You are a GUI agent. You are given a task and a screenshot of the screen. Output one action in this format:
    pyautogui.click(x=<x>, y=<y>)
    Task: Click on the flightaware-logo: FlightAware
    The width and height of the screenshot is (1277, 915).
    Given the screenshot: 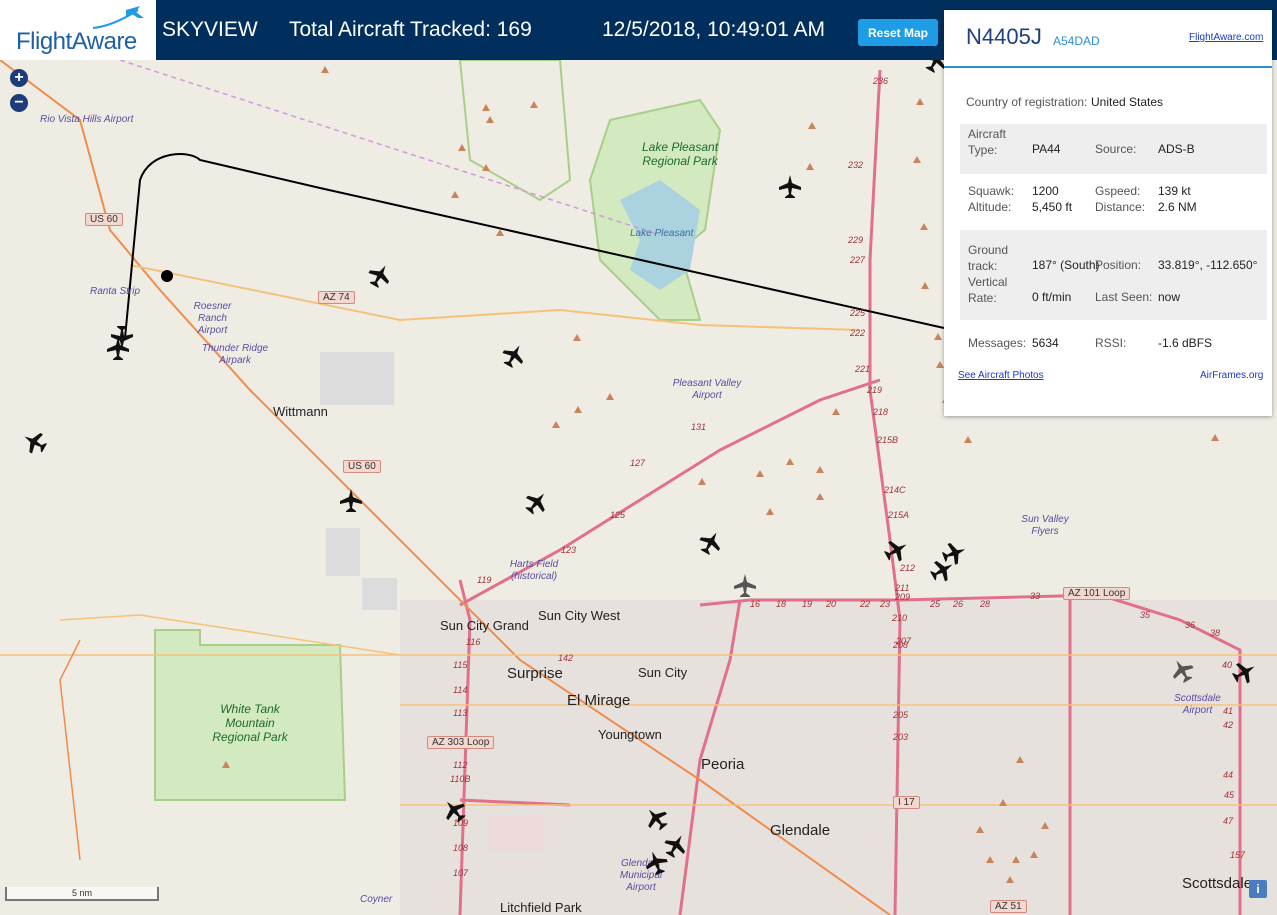 What is the action you would take?
    pyautogui.click(x=78, y=30)
    